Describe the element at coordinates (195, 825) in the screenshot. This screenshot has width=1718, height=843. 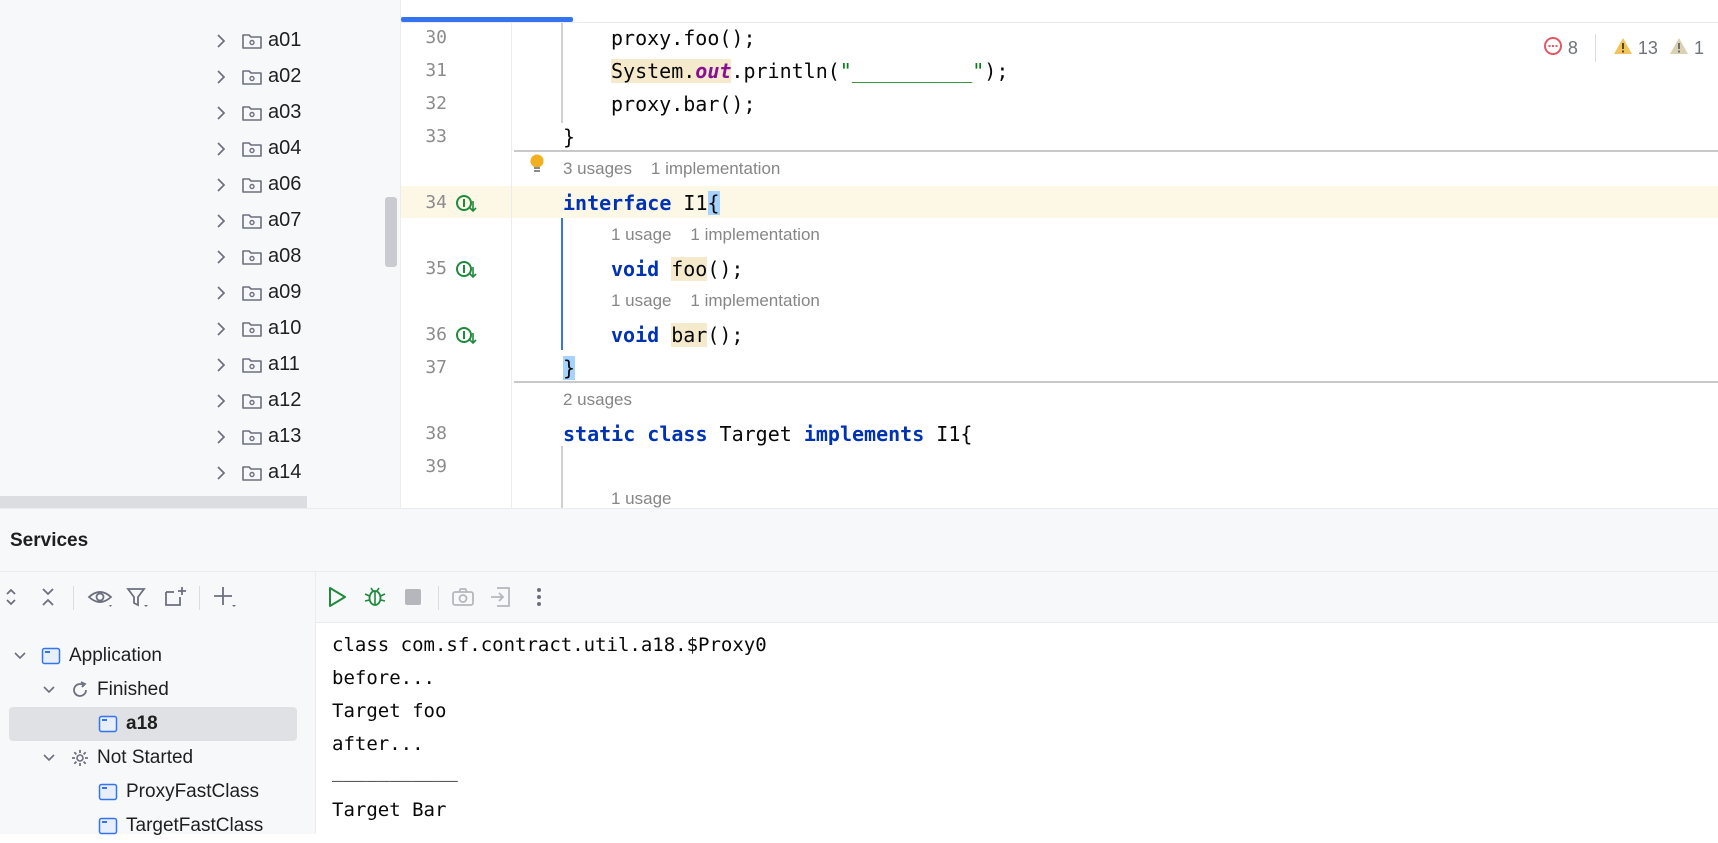
I see `service-label: TargetFastClass` at that location.